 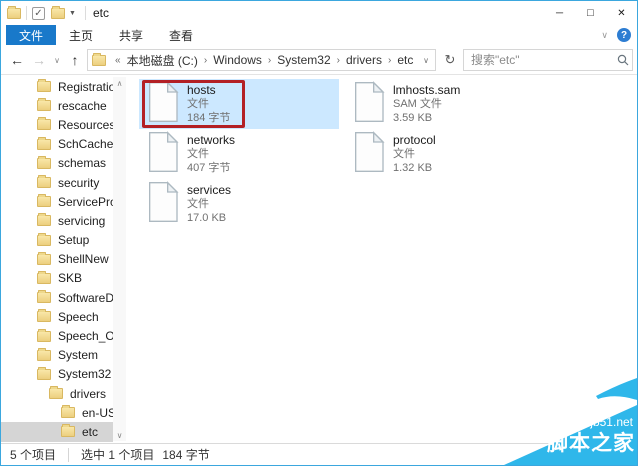 What do you see at coordinates (119, 259) in the screenshot?
I see `sidebar-scrollbar: ∧ ∨` at bounding box center [119, 259].